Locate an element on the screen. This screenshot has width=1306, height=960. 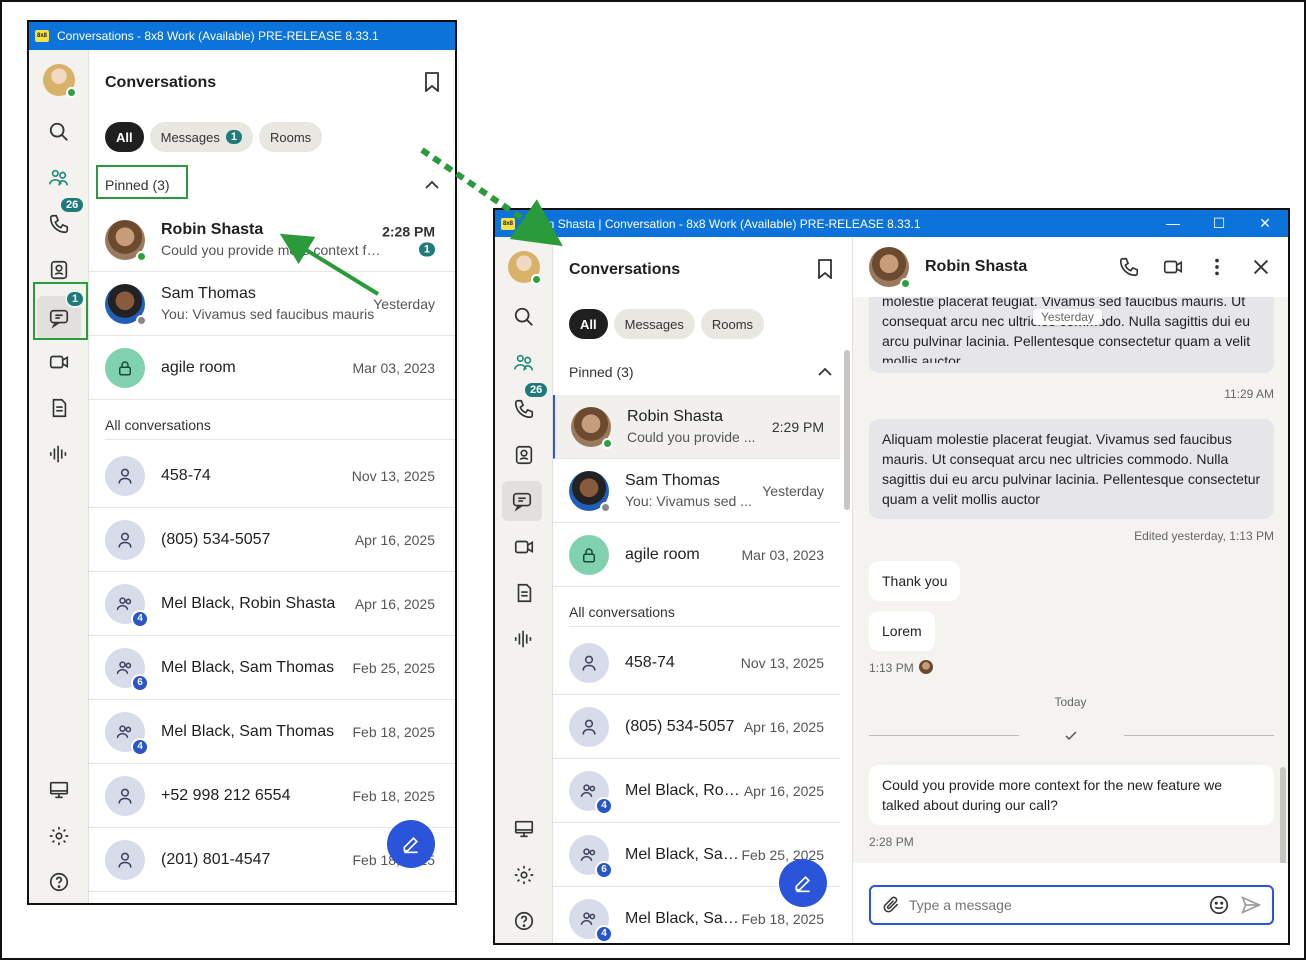
list-scrollbar is located at coordinates (847, 430).